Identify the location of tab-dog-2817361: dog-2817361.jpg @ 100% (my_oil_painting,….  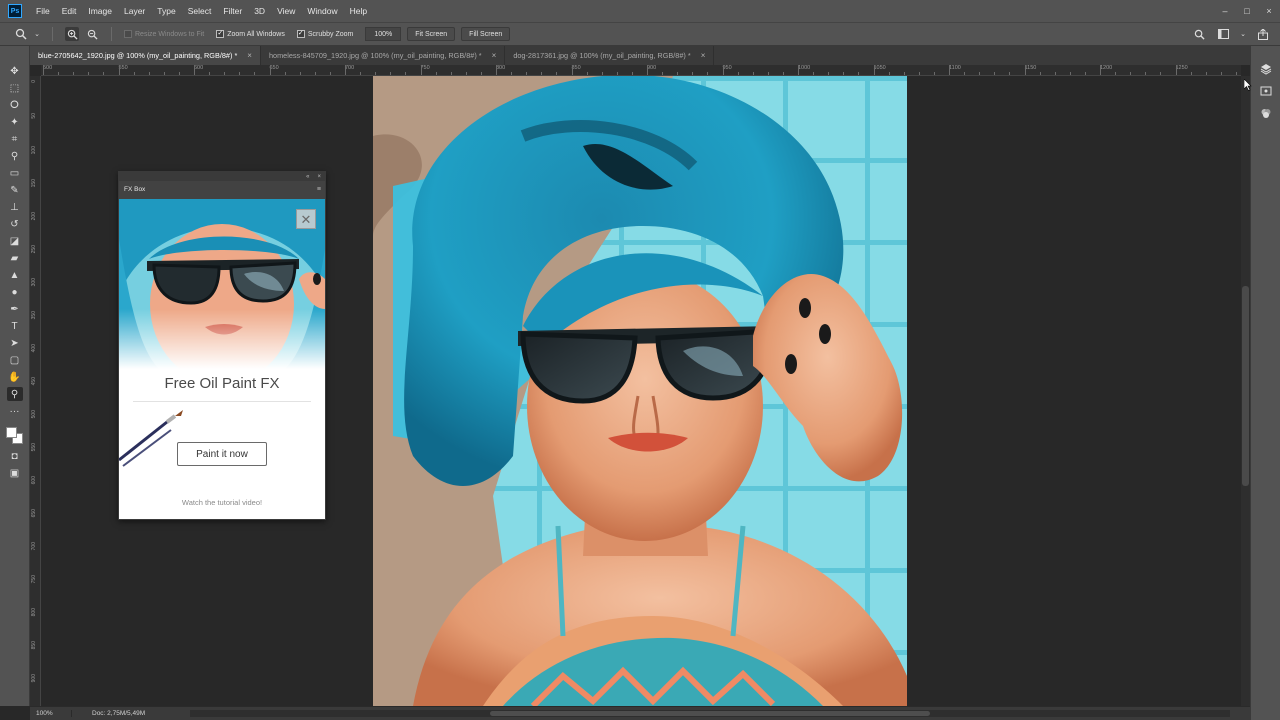
(610, 55).